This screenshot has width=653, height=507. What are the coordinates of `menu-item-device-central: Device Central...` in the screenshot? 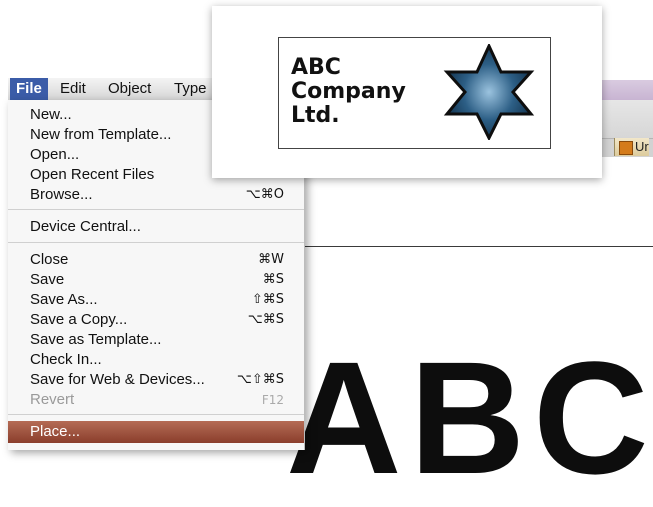 It's located at (156, 227).